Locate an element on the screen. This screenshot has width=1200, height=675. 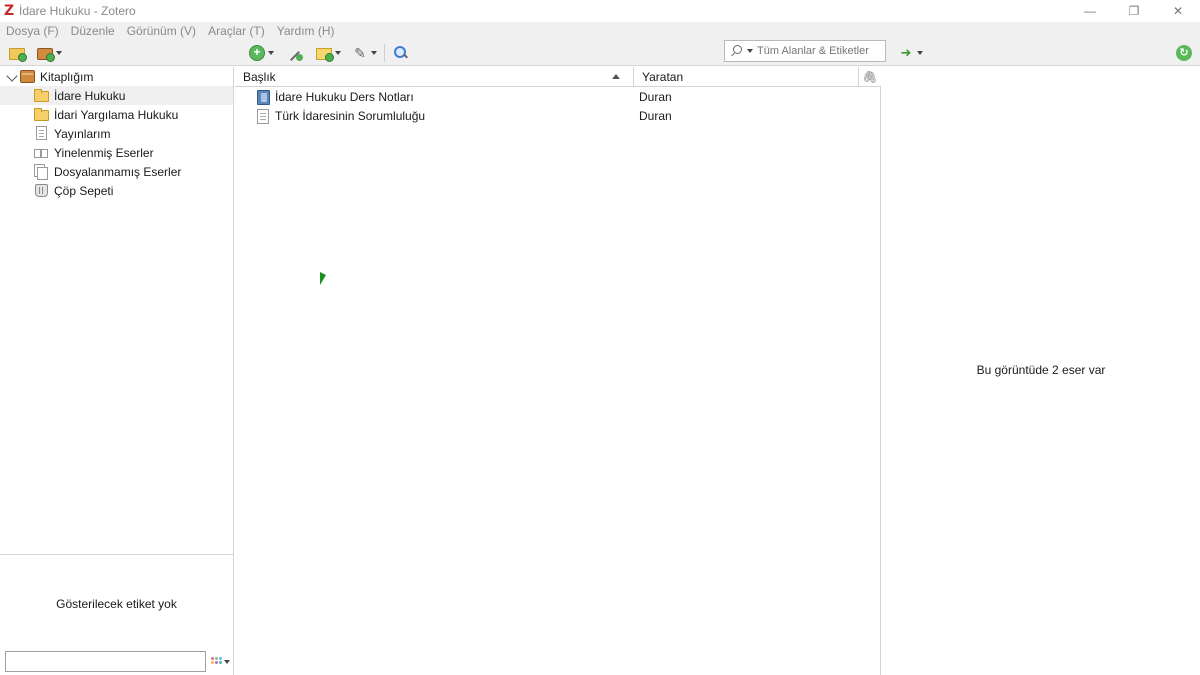
advanced-search-button is located at coordinates (401, 53).